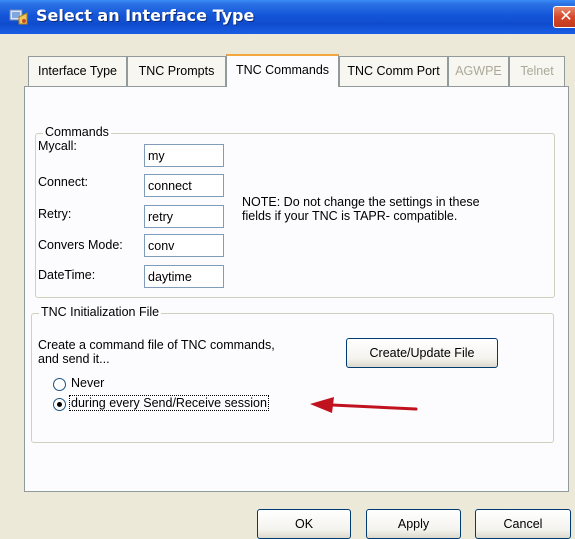 The height and width of the screenshot is (539, 575). I want to click on retry-input: retry, so click(184, 216).